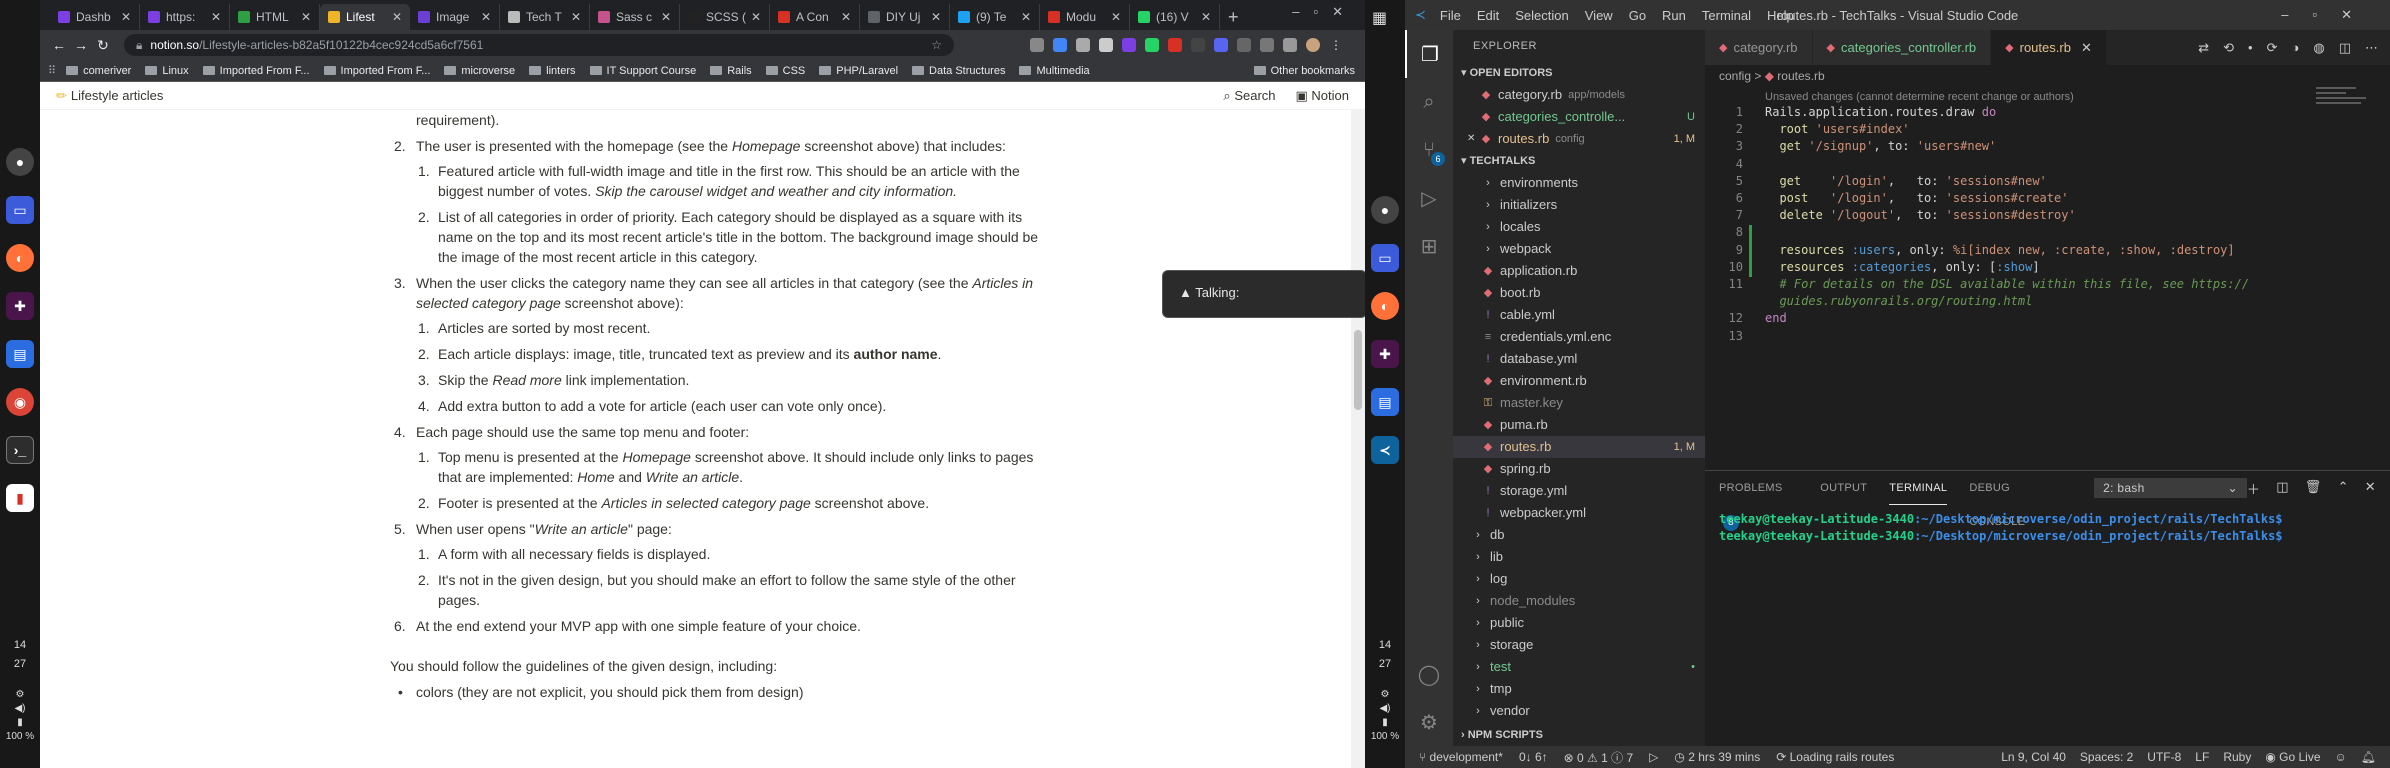  What do you see at coordinates (1579, 161) in the screenshot?
I see `project-header: ▾ TECHTALKS` at bounding box center [1579, 161].